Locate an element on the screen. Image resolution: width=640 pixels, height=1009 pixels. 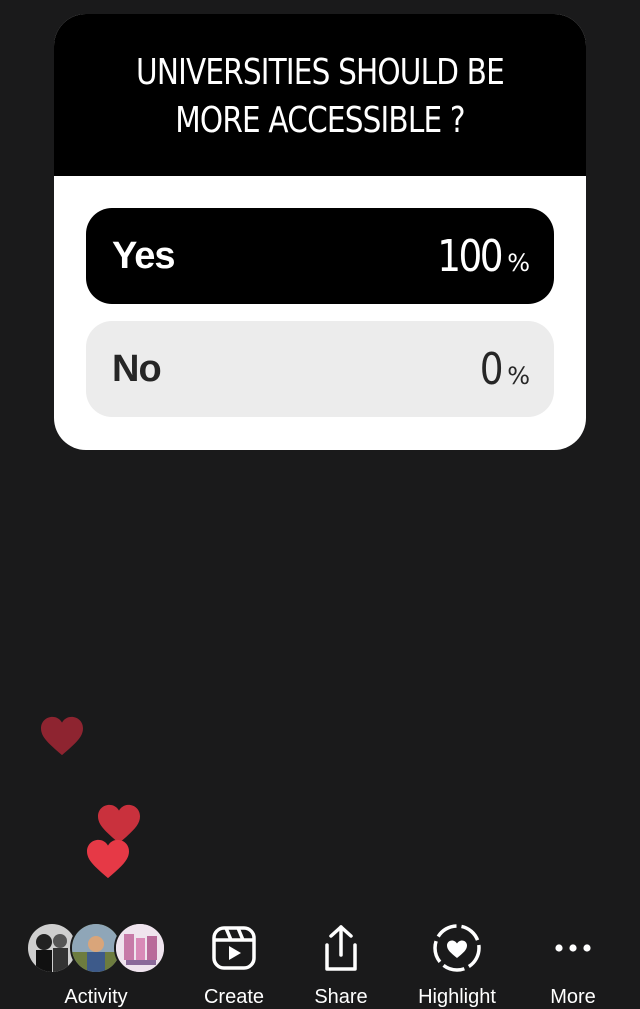
more-dots-icon is located at coordinates (573, 948).